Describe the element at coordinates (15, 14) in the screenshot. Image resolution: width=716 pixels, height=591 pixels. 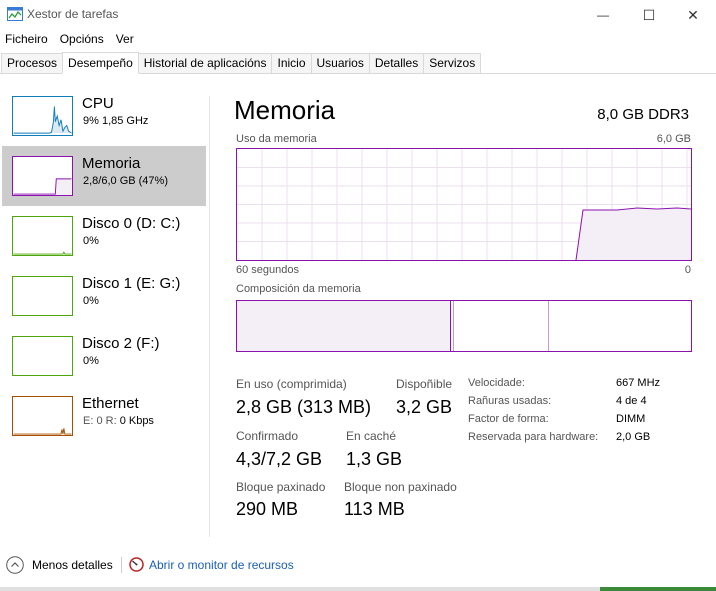
I see `task-manager-icon` at that location.